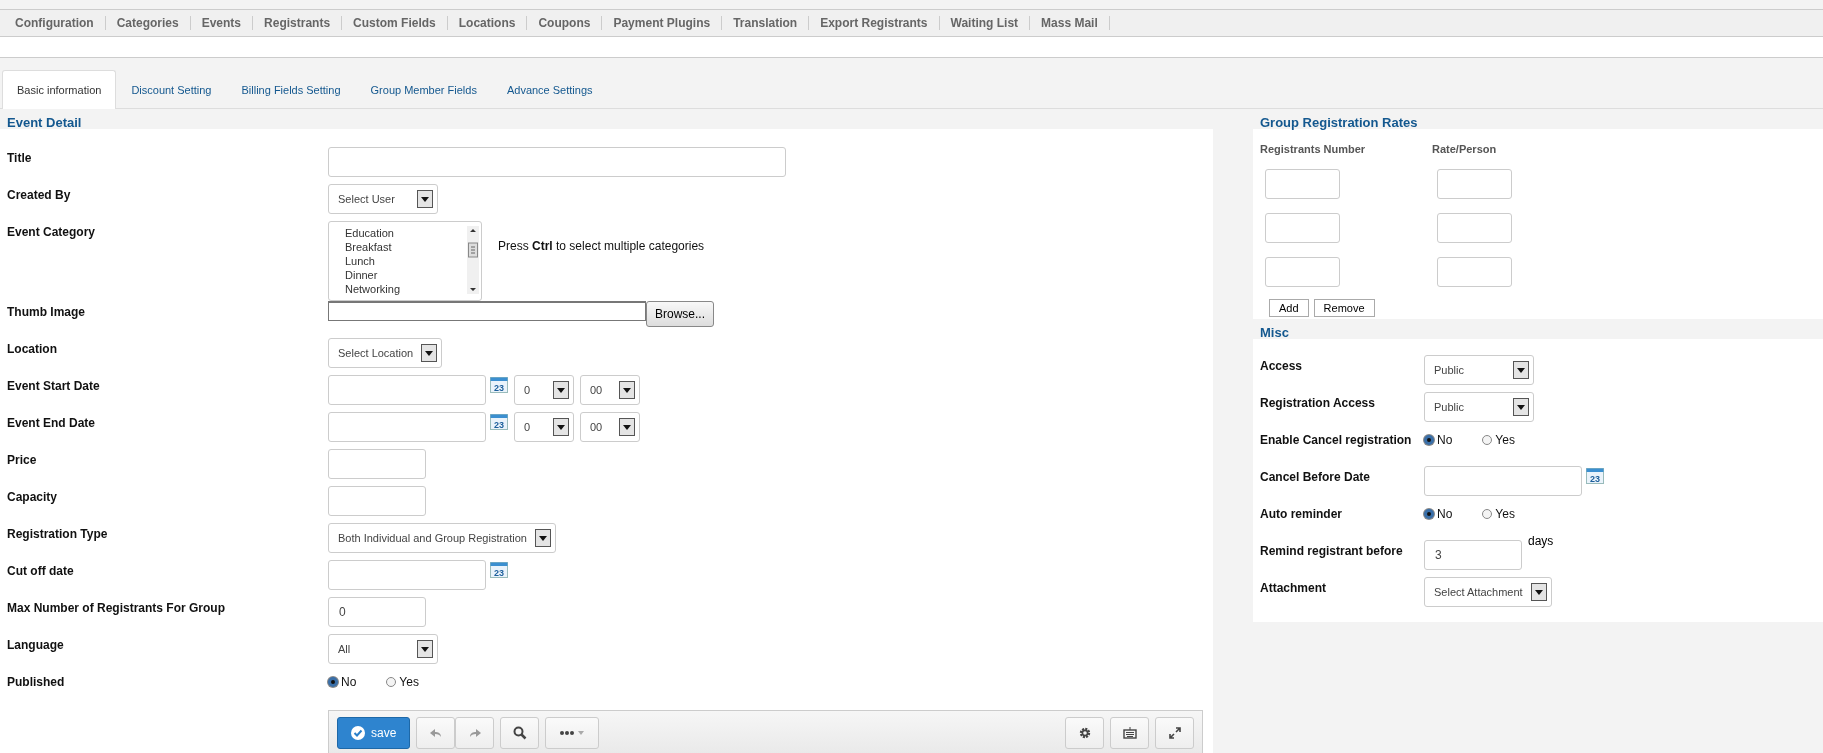 Image resolution: width=1823 pixels, height=753 pixels. Describe the element at coordinates (1289, 308) in the screenshot. I see `rate-button: Add` at that location.